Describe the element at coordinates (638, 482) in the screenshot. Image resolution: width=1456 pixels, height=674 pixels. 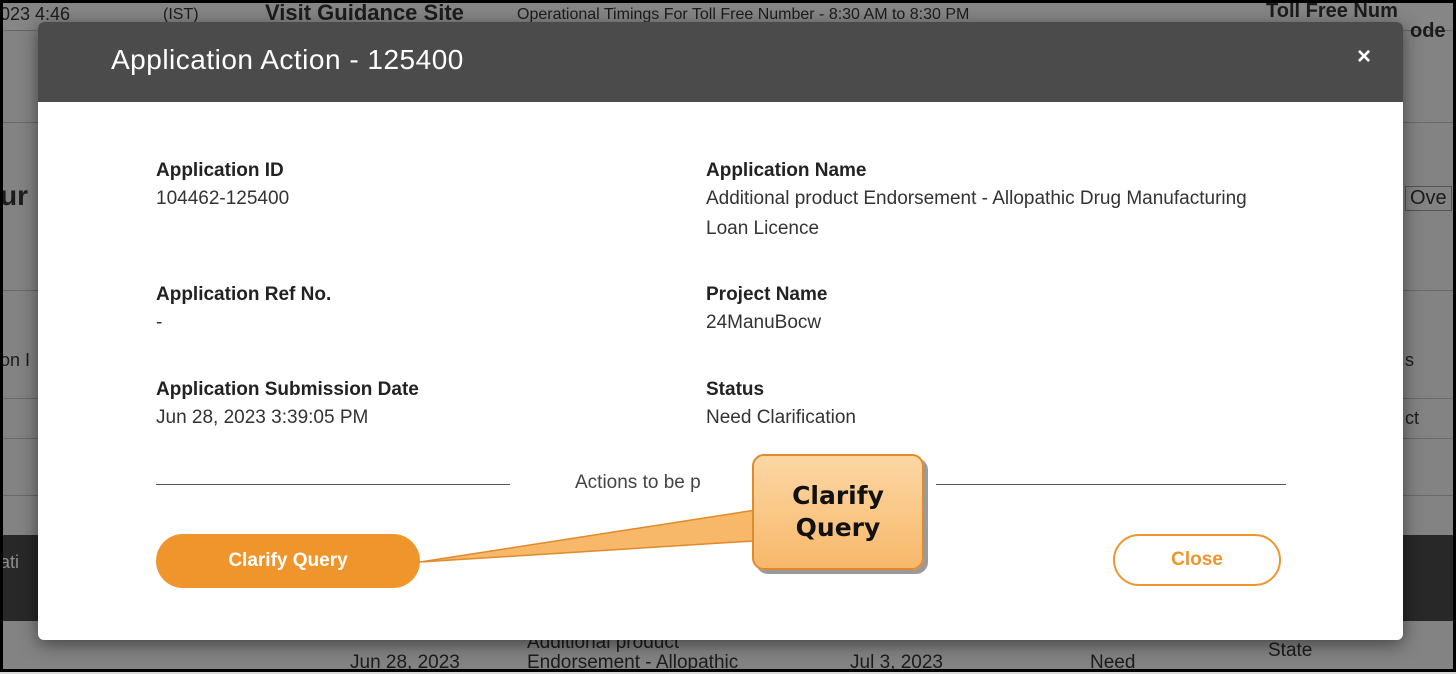
I see `actions-divider-label: Actions to be p` at that location.